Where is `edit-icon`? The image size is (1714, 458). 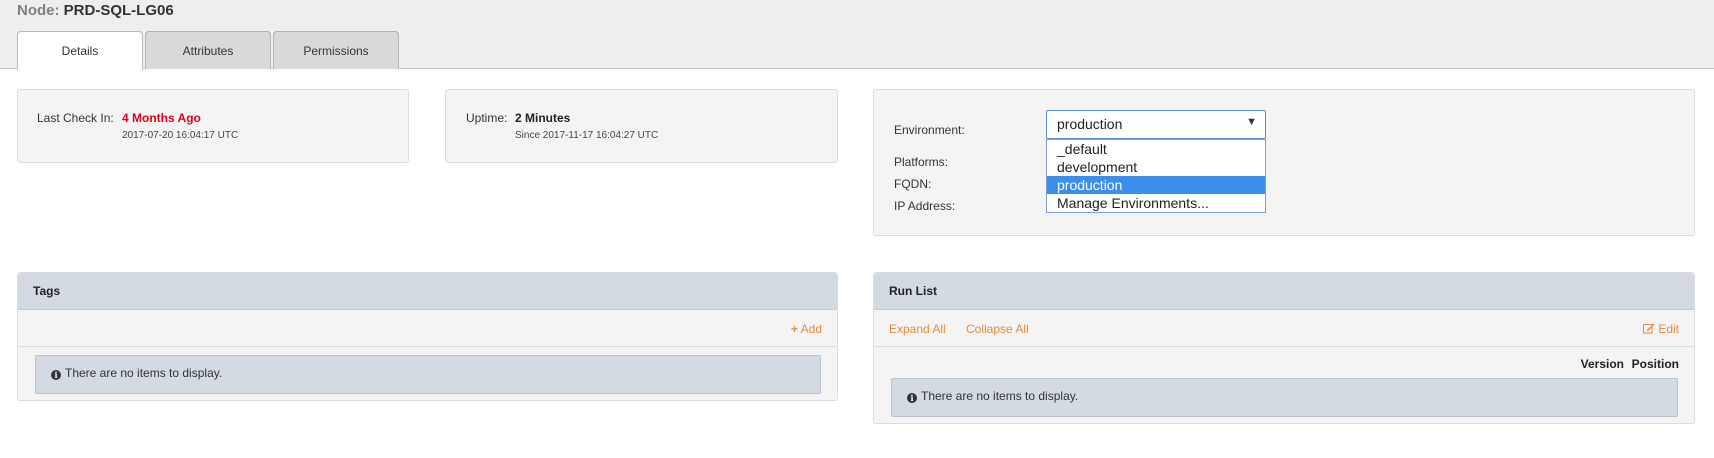 edit-icon is located at coordinates (1648, 328).